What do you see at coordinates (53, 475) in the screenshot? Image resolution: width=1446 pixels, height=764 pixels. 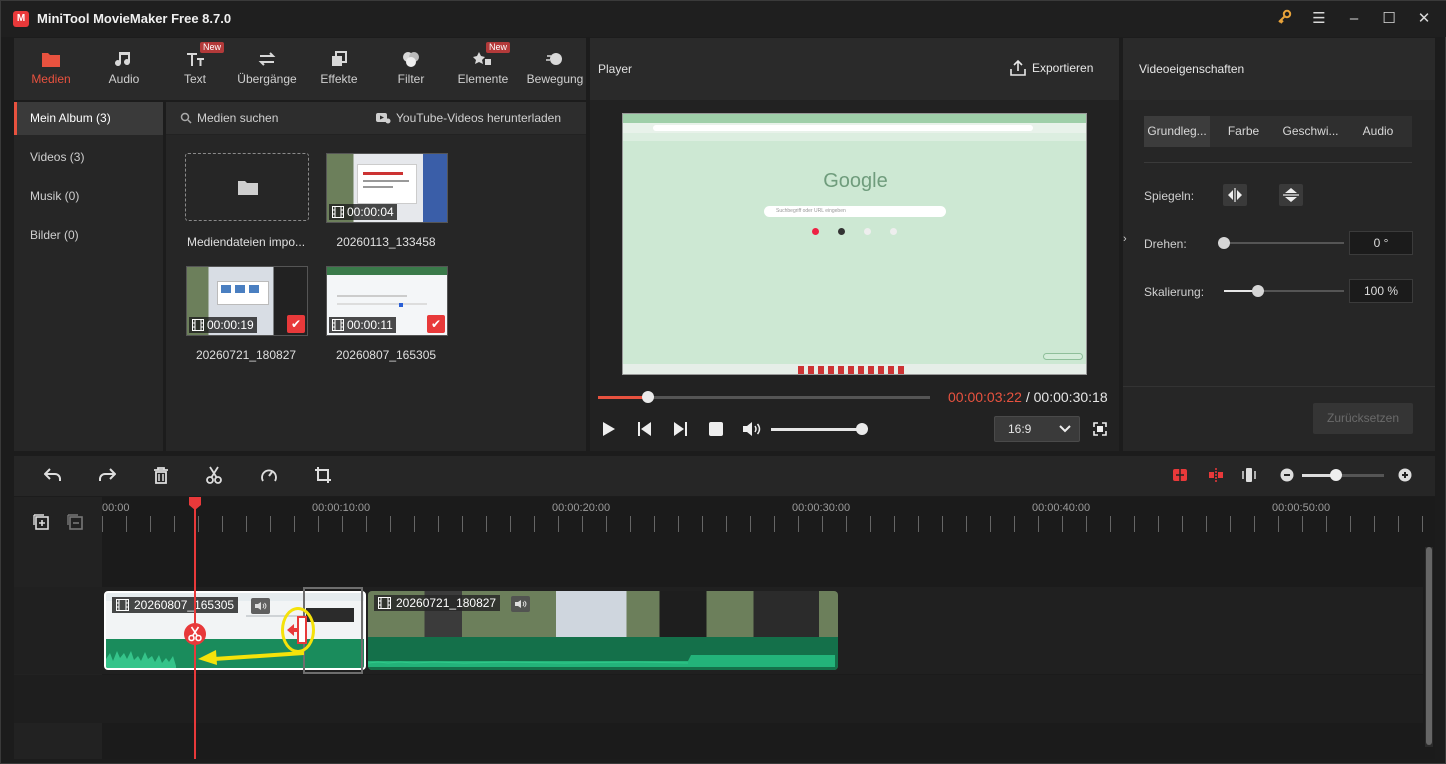 I see `undo-icon` at bounding box center [53, 475].